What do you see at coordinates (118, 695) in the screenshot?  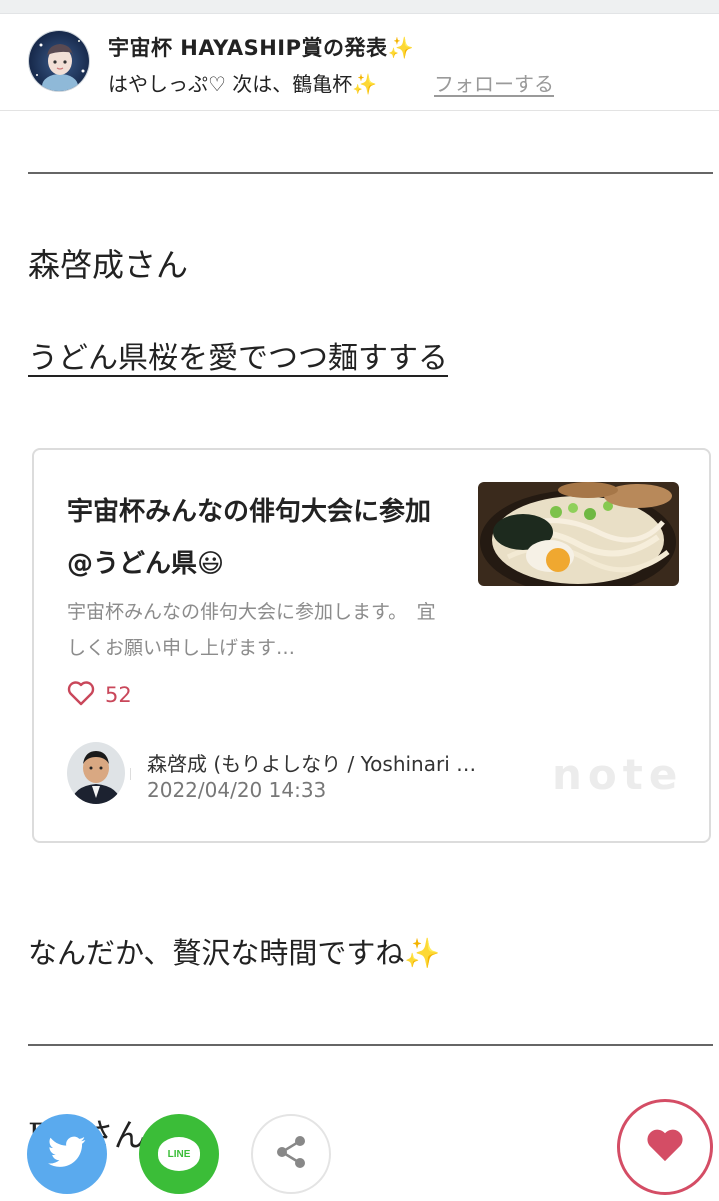 I see `likes-count: 52` at bounding box center [118, 695].